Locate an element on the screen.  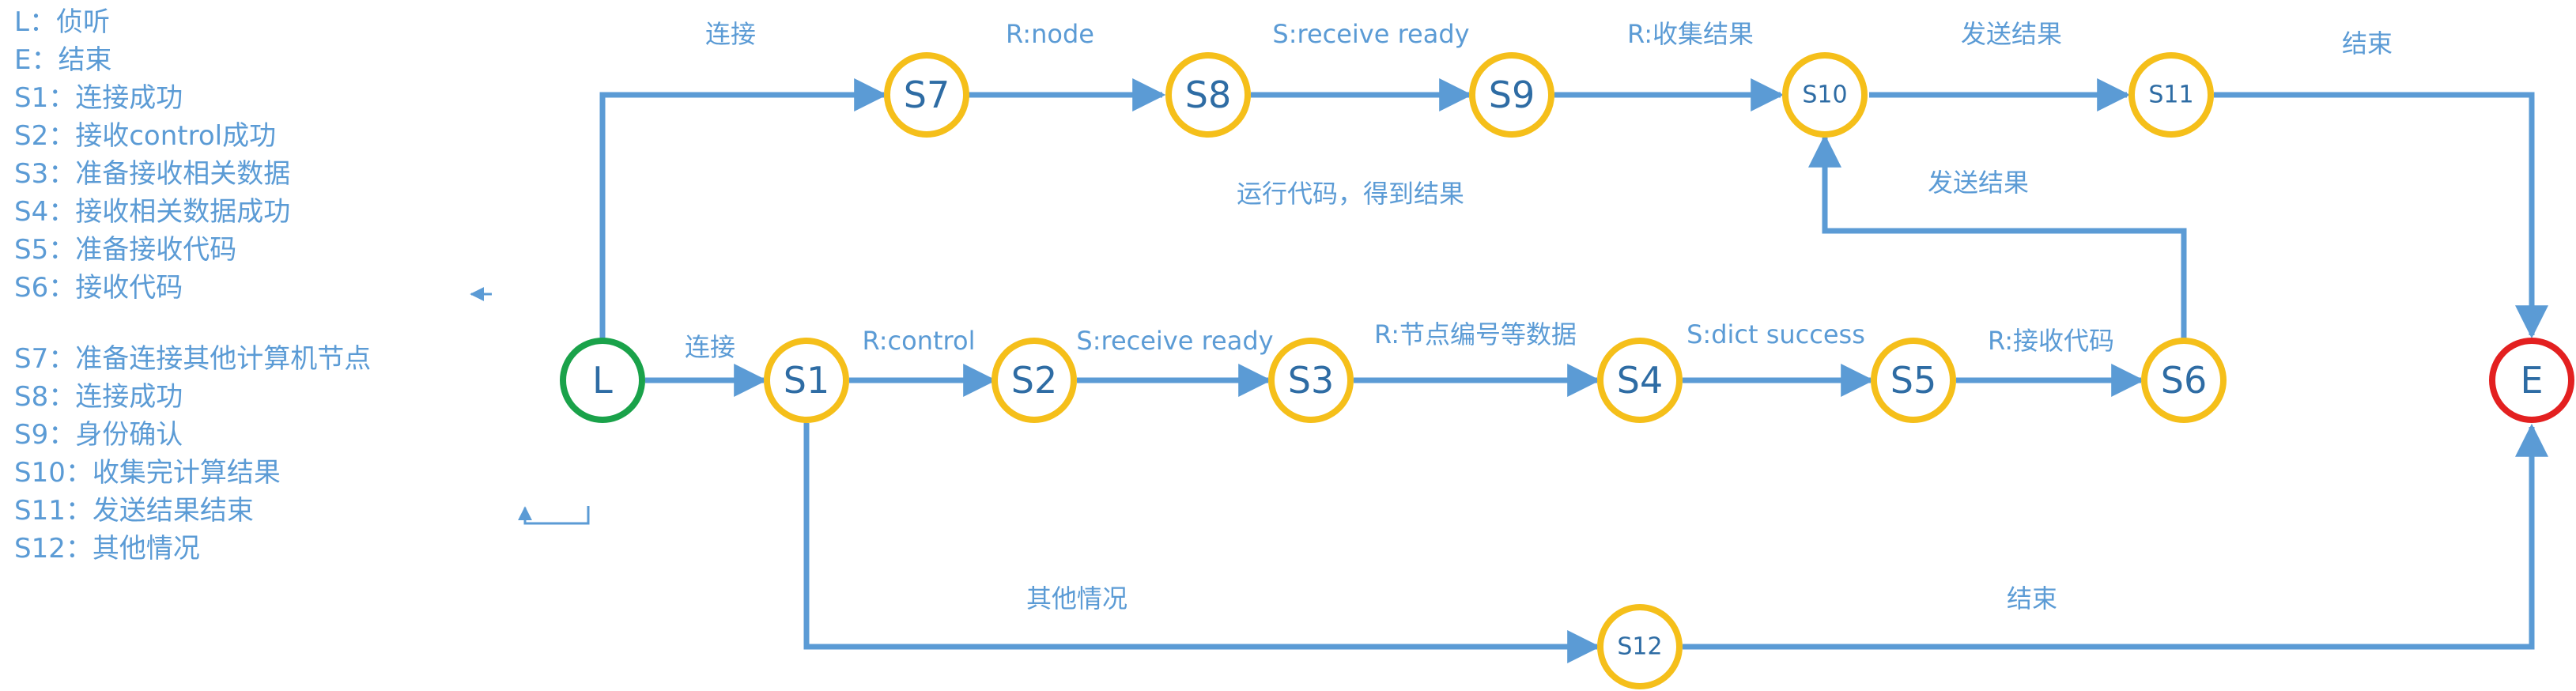
edge-l-s7 is located at coordinates (743, 208).